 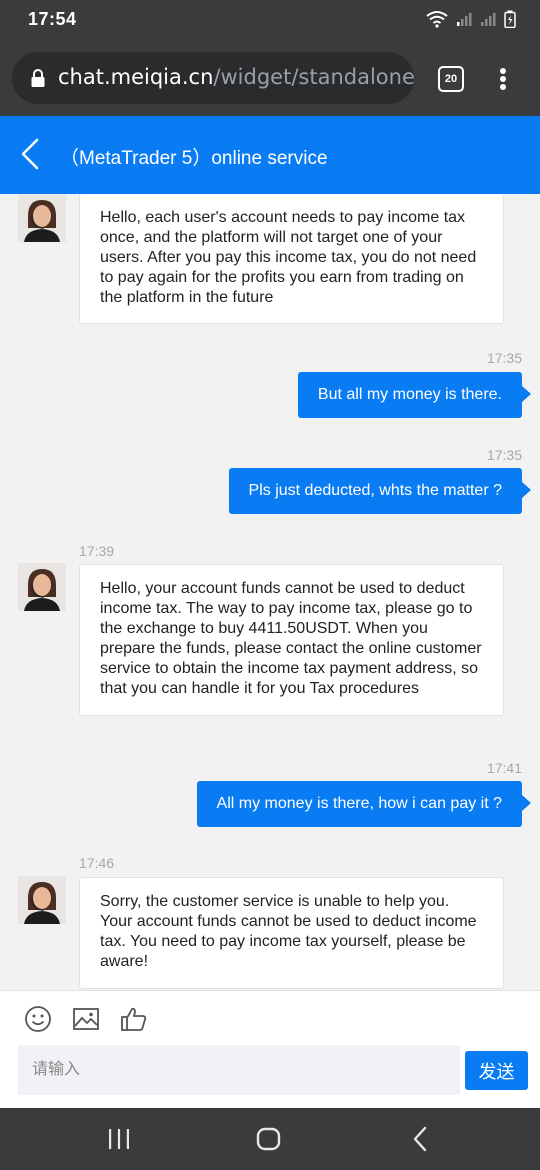 I want to click on send-button: 发送, so click(x=496, y=1070).